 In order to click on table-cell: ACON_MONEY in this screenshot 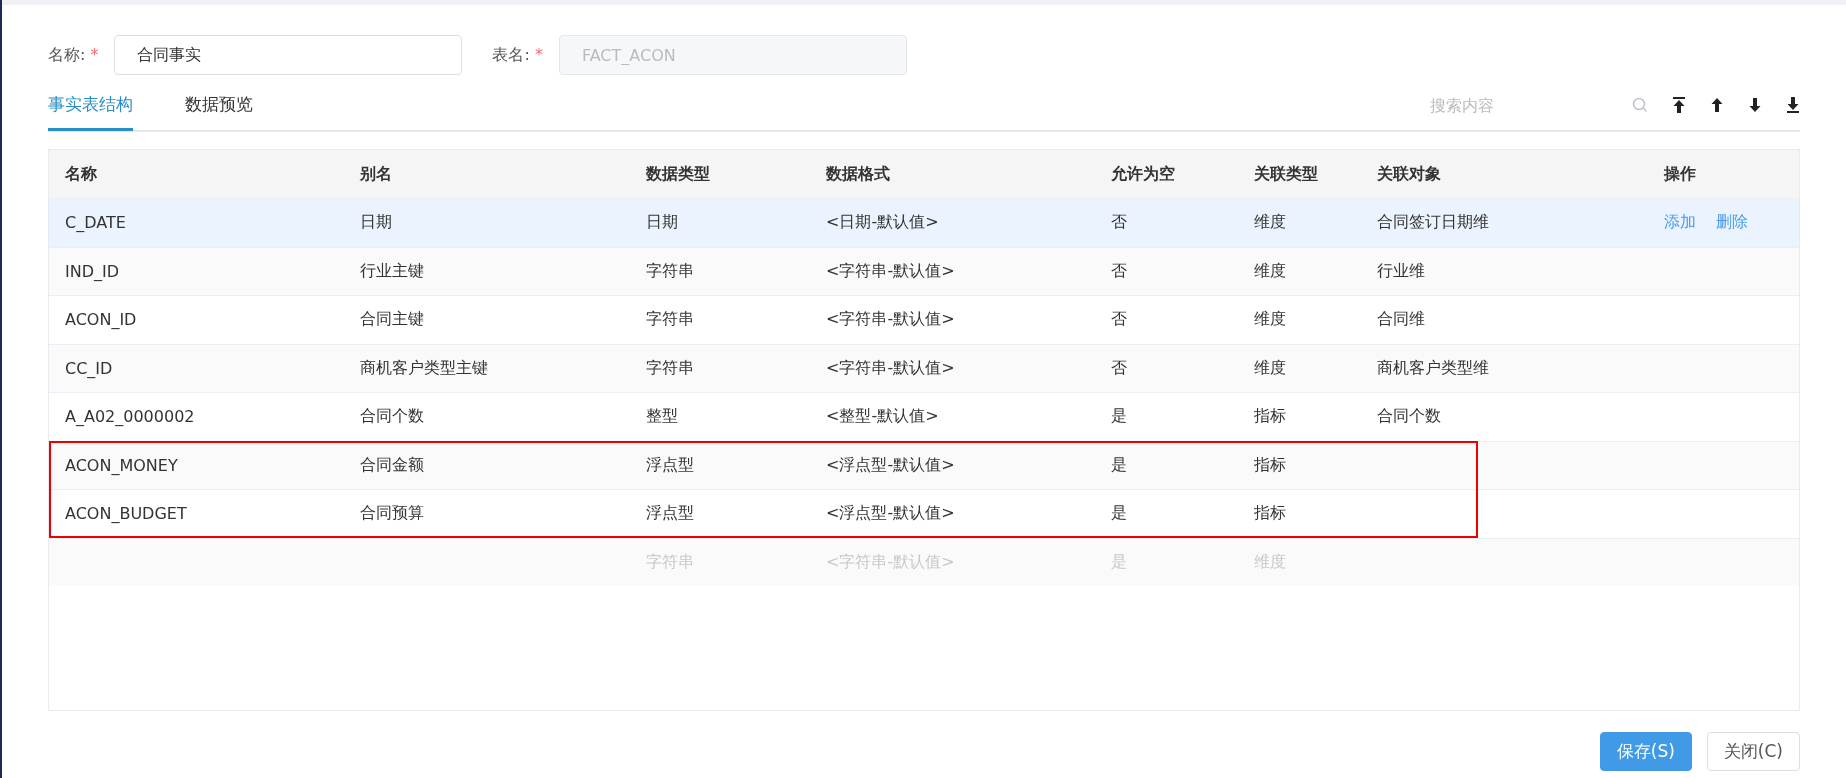, I will do `click(121, 465)`.